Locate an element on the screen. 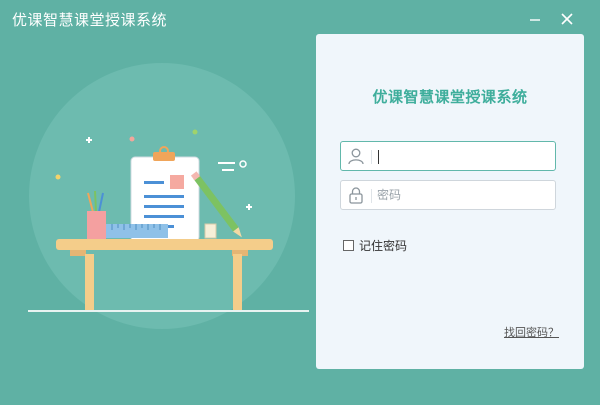 Image resolution: width=600 pixels, height=405 pixels. ruler-graphic is located at coordinates (137, 231).